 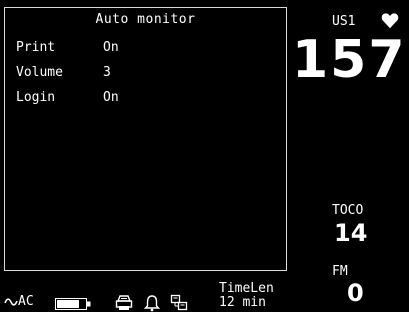 What do you see at coordinates (107, 72) in the screenshot?
I see `setting-value: 3` at bounding box center [107, 72].